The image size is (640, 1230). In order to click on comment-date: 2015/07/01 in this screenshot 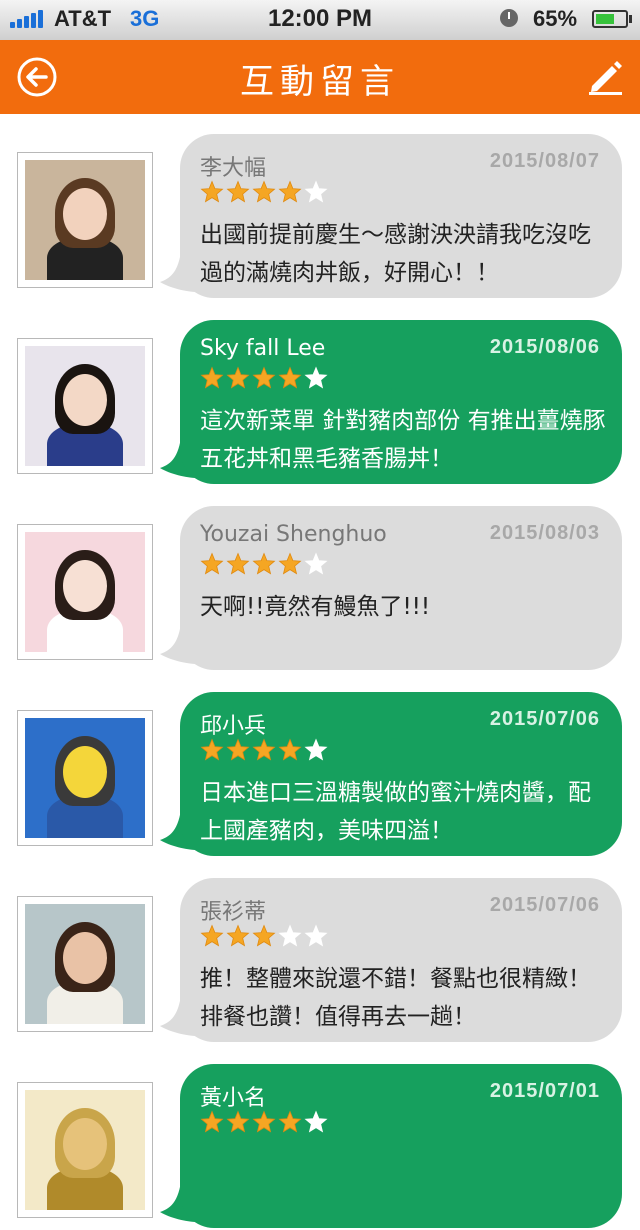, I will do `click(544, 1091)`.